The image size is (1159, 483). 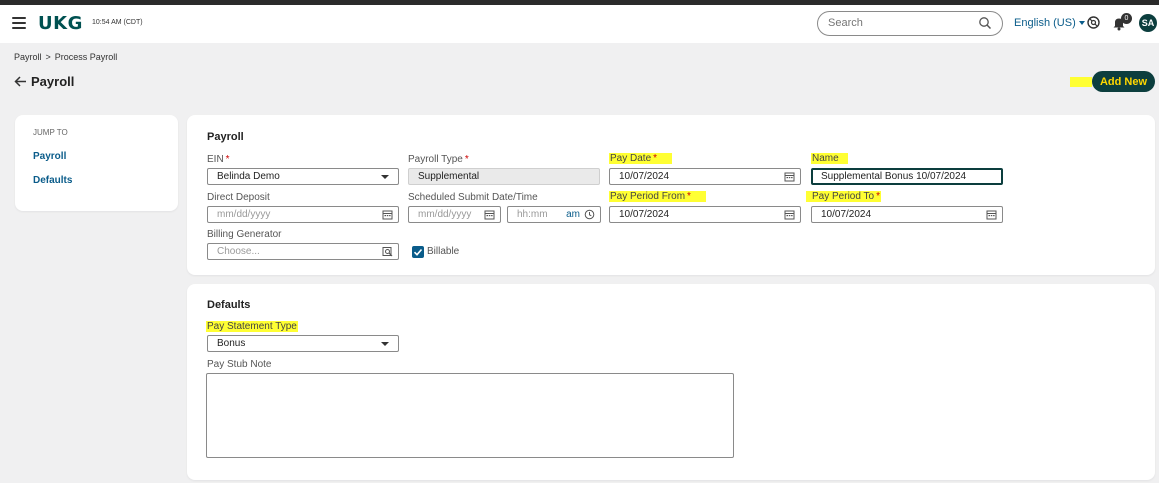 I want to click on breadcrumb: Payroll > Process Payroll, so click(x=65, y=57).